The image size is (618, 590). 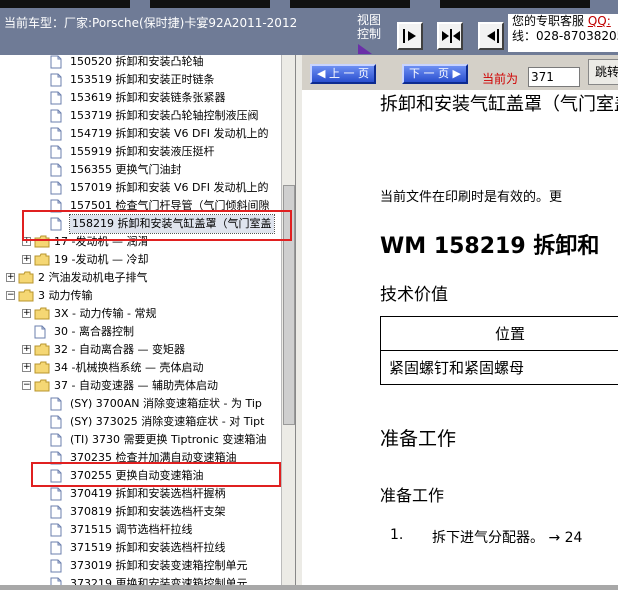 I want to click on tree-item: 156355 更换气门油封, so click(x=140, y=170).